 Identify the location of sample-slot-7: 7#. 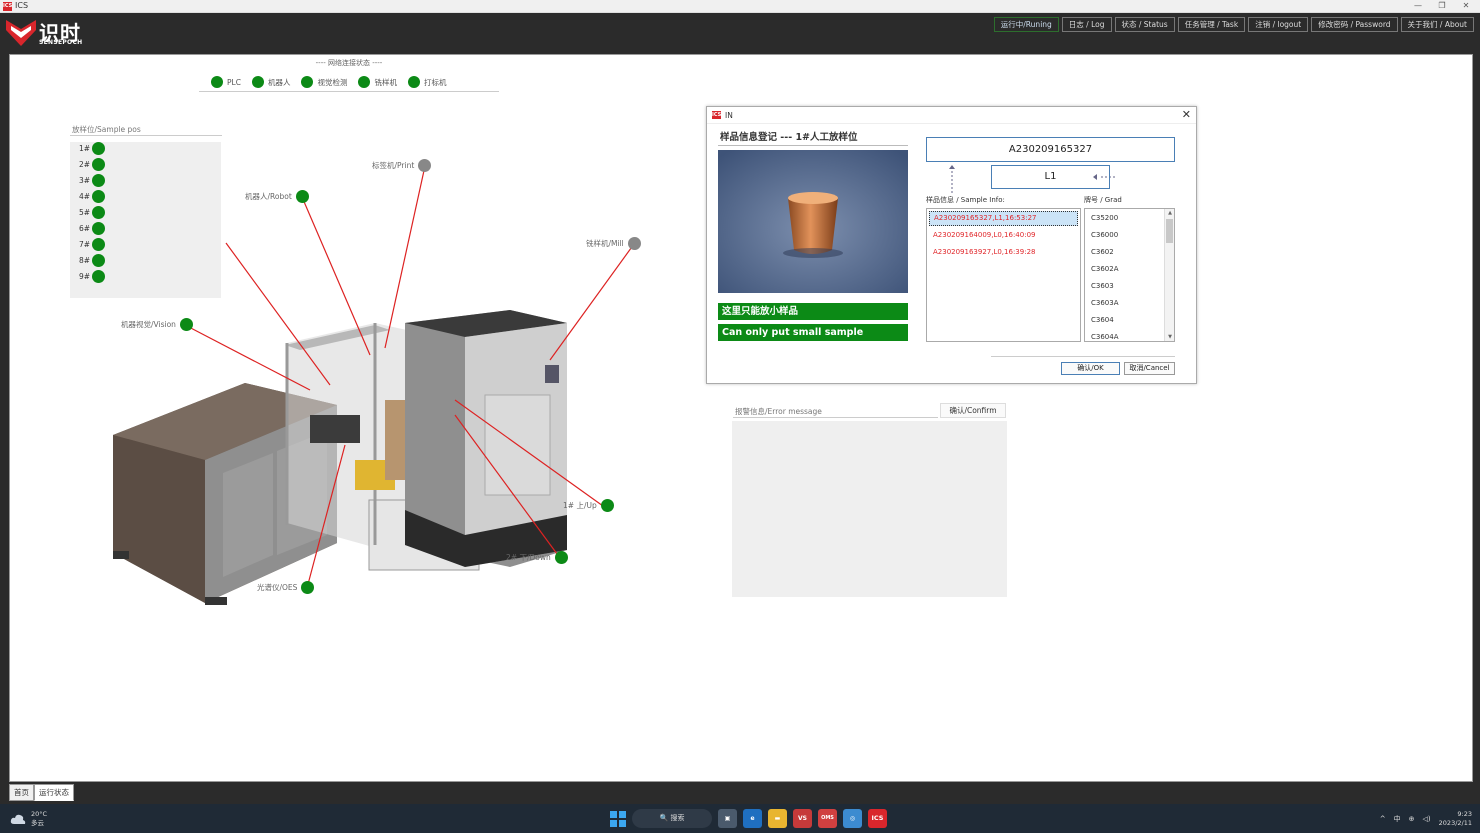
(87, 244).